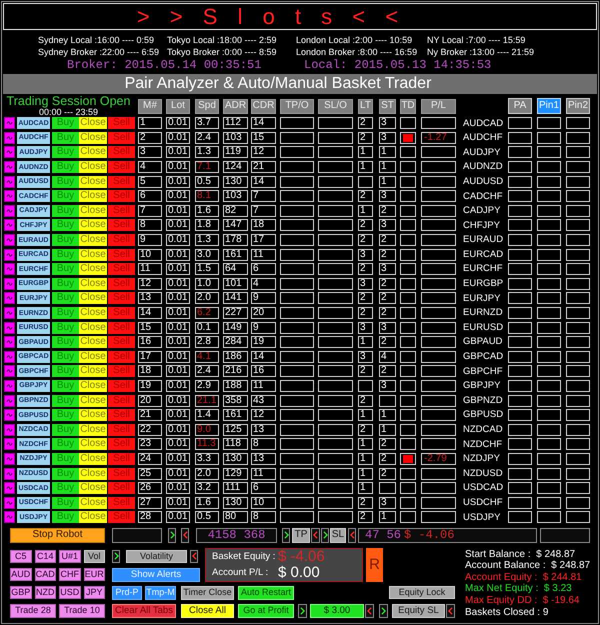 Image resolution: width=600 pixels, height=625 pixels. Describe the element at coordinates (69, 574) in the screenshot. I see `filter-button: CHF` at that location.